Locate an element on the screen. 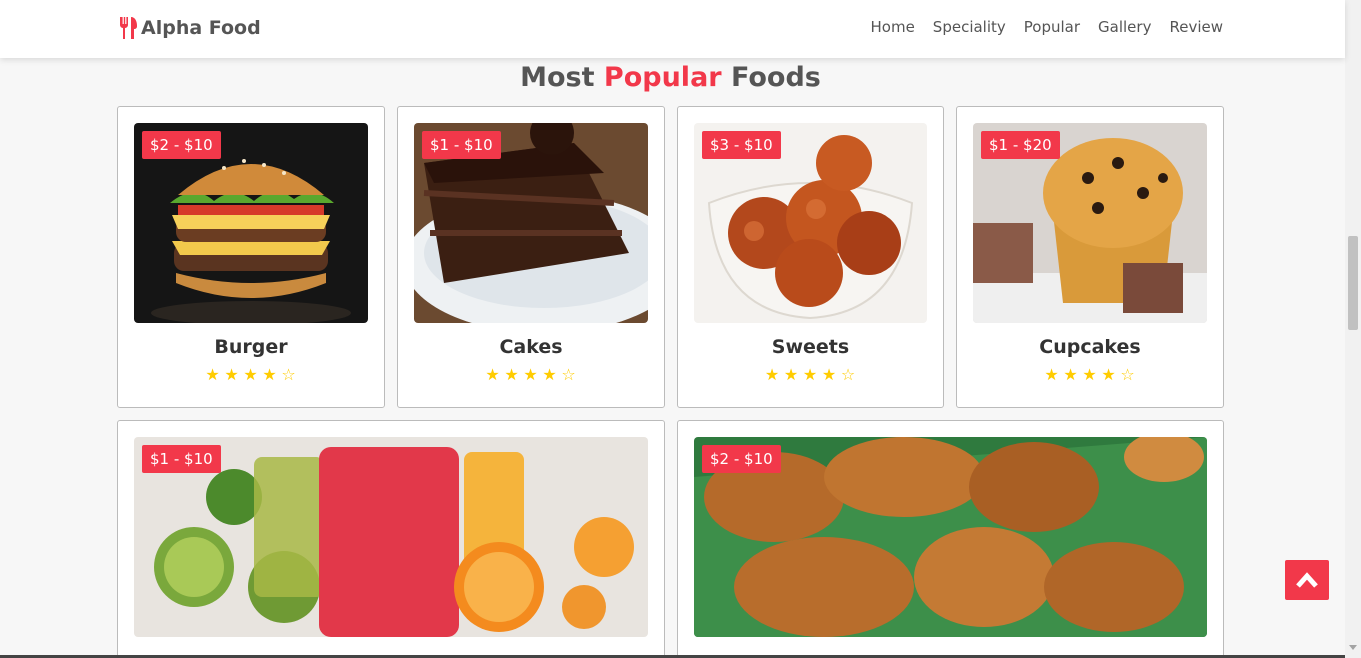 Image resolution: width=1361 pixels, height=658 pixels. food-image-cupcakes: $1 - $20 is located at coordinates (1090, 223).